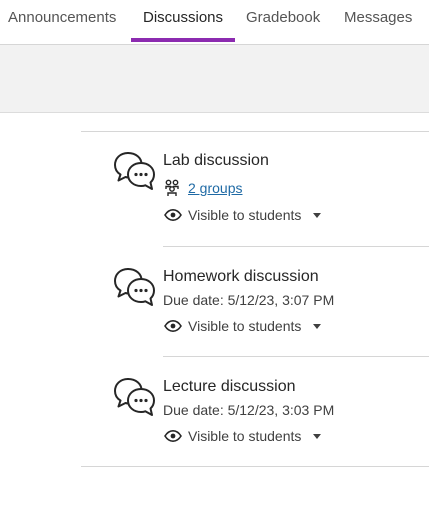  I want to click on tab-announcements: Announcements, so click(62, 21).